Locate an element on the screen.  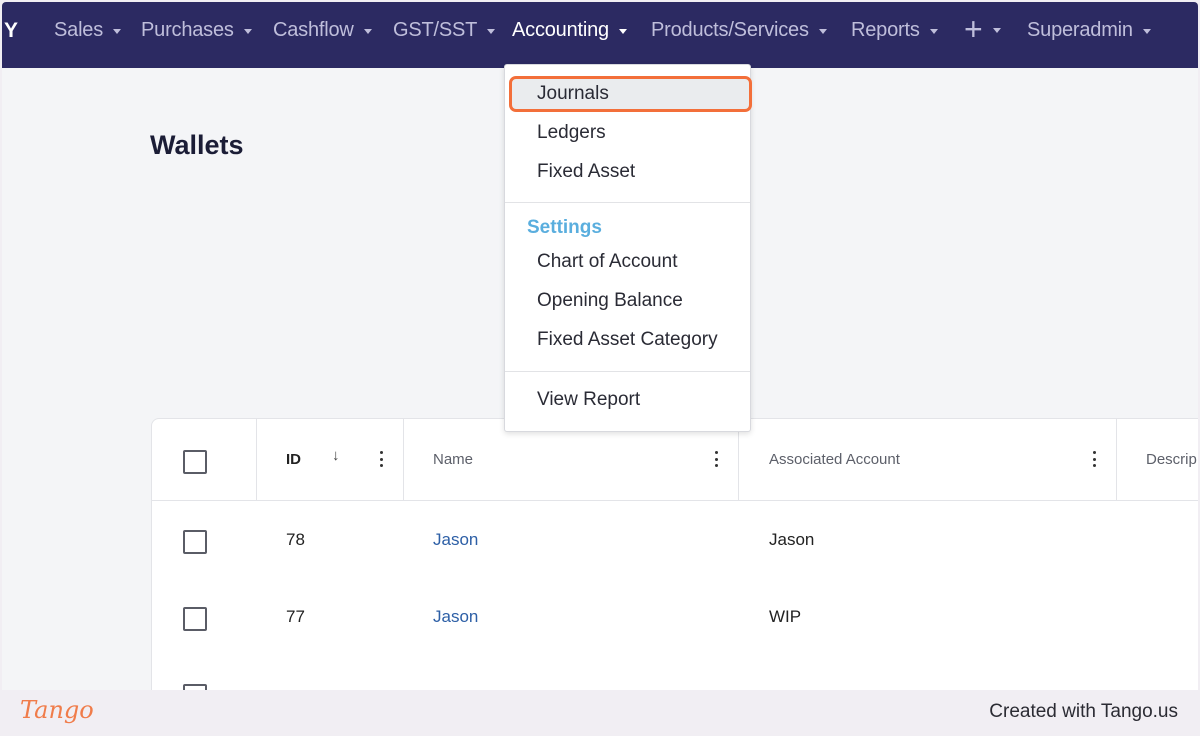
menu-item-fixed-asset-category: Fixed Asset Category is located at coordinates (627, 340).